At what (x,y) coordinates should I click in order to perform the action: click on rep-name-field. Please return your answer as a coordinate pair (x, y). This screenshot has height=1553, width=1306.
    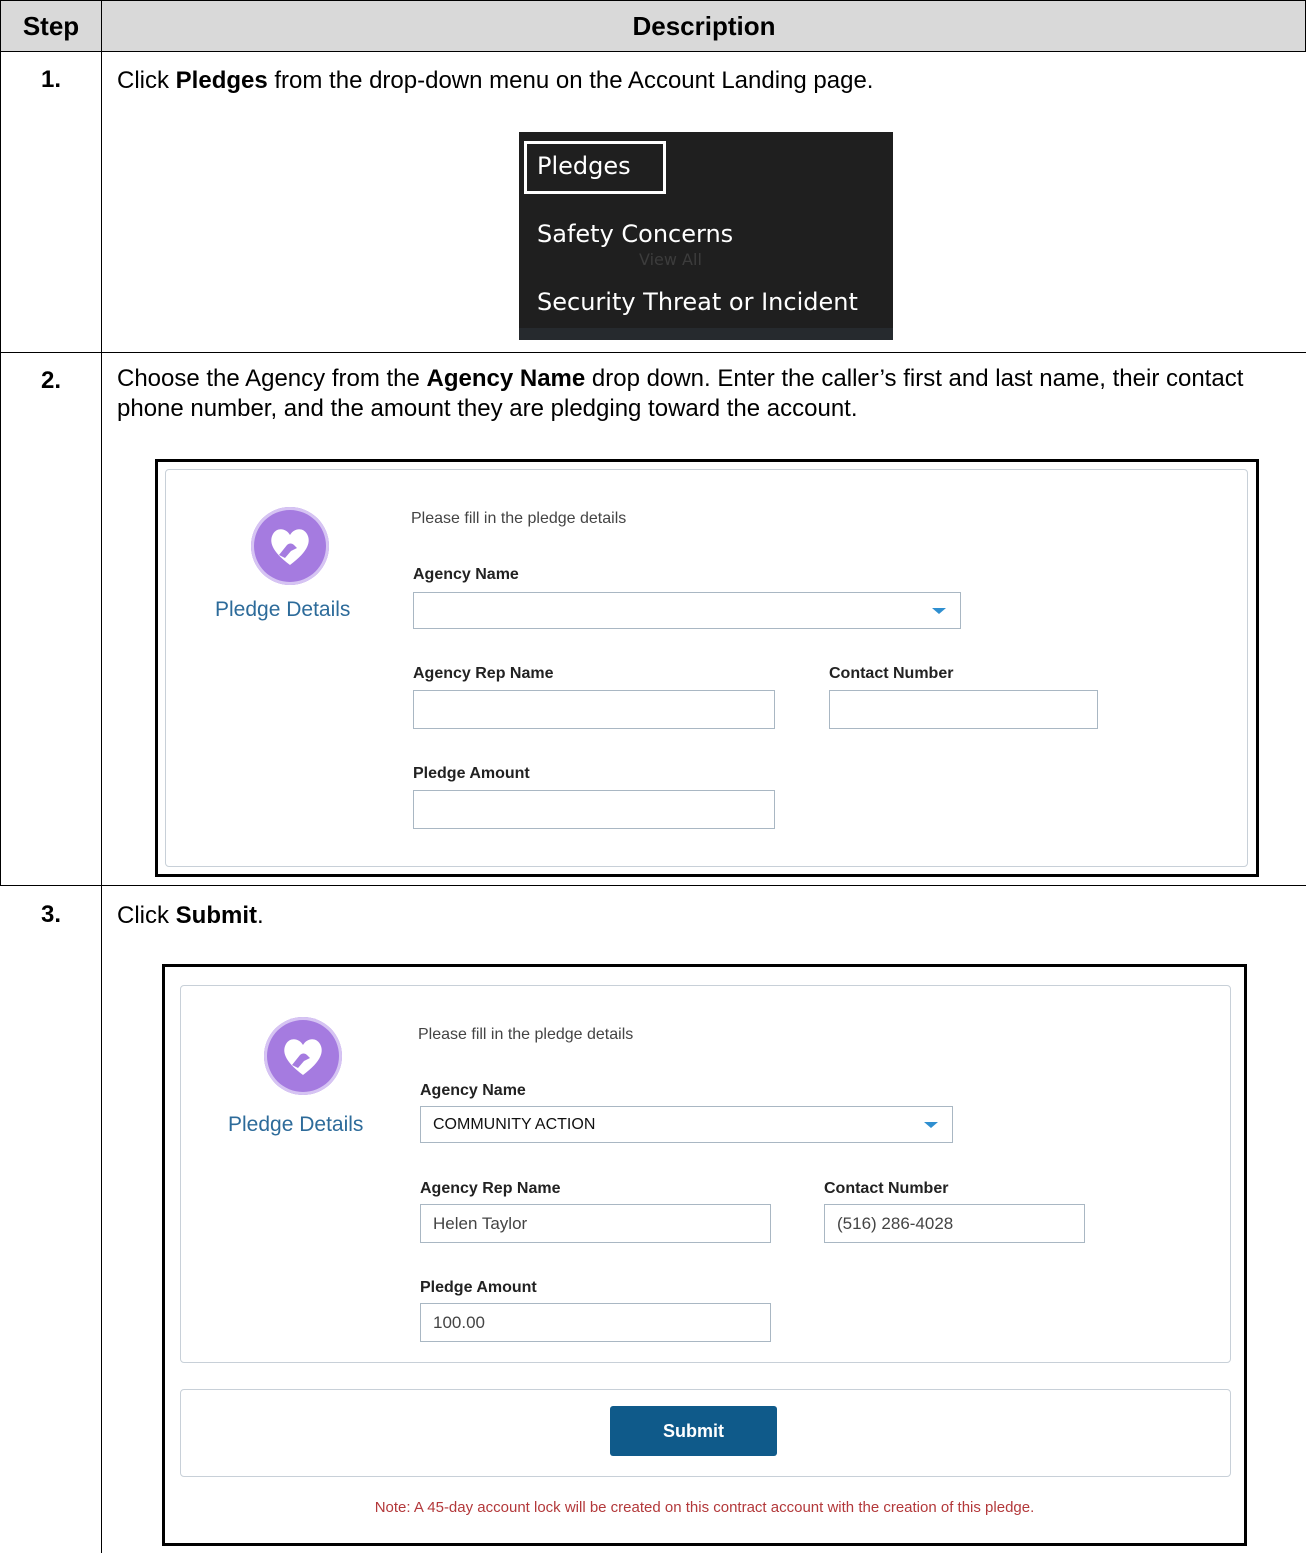
    Looking at the image, I should click on (594, 709).